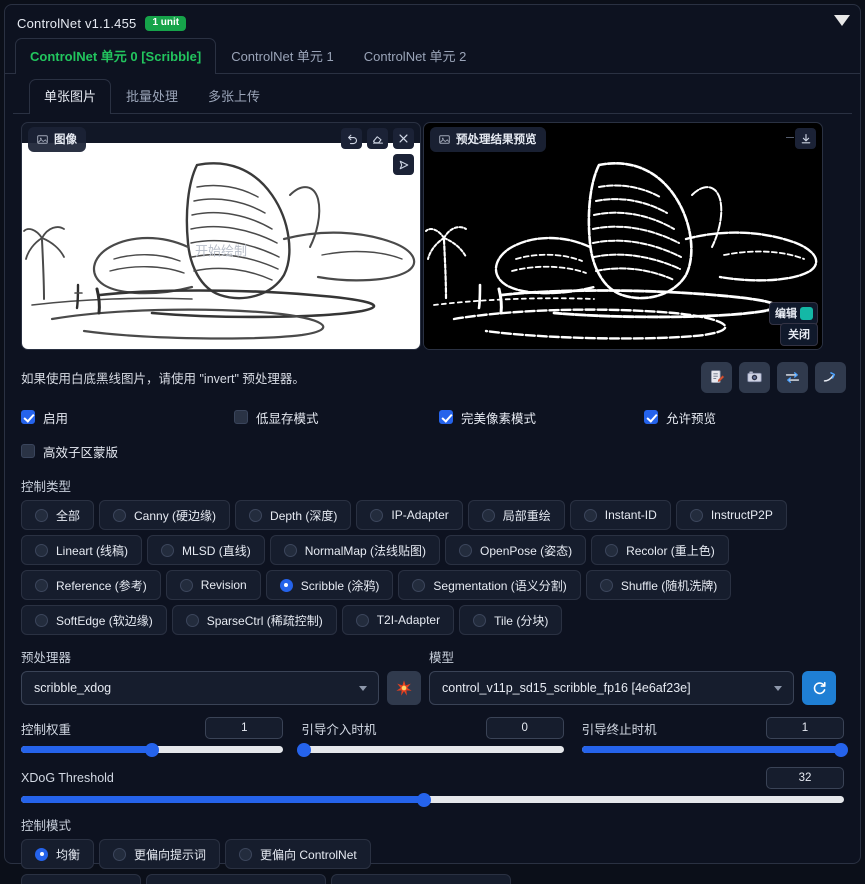 The width and height of the screenshot is (865, 884). Describe the element at coordinates (234, 96) in the screenshot. I see `tab-multi-upload: 多张上传` at that location.